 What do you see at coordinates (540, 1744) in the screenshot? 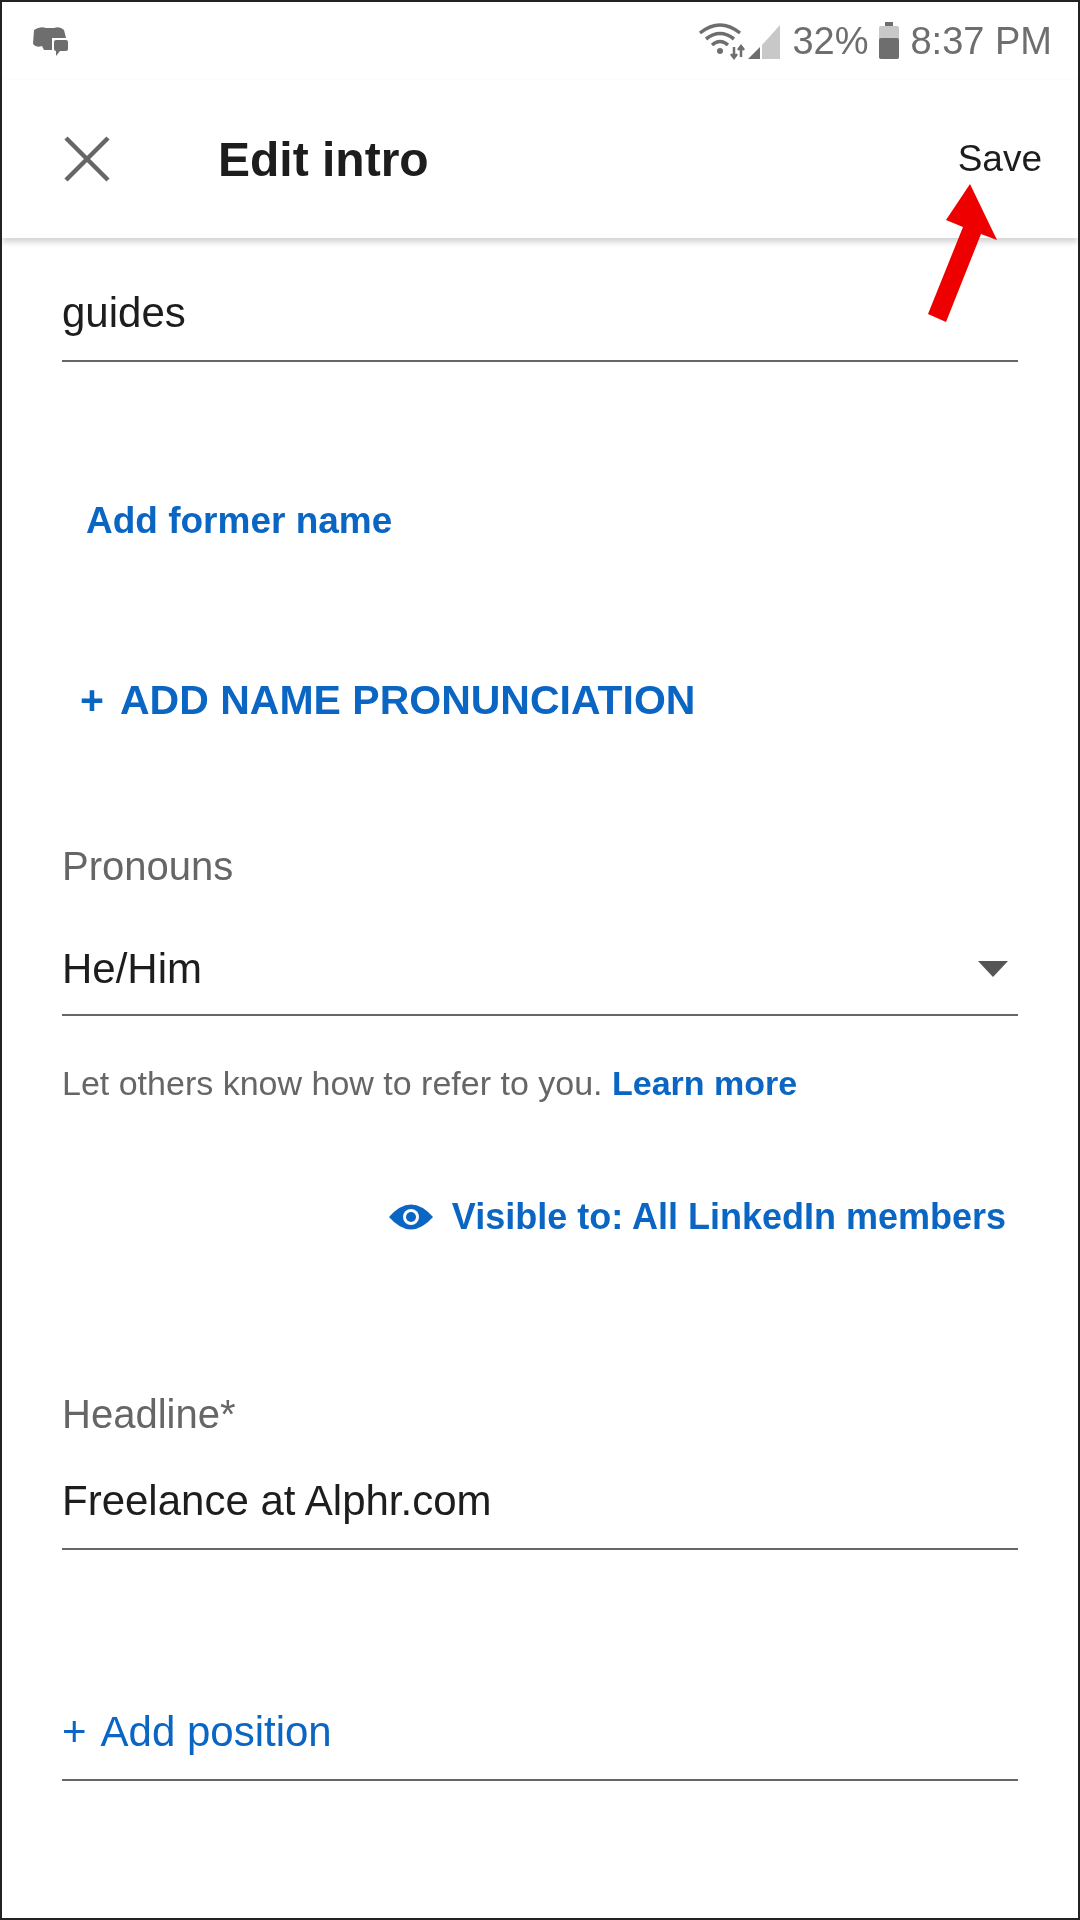
I see `add-position-button: + Add position` at bounding box center [540, 1744].